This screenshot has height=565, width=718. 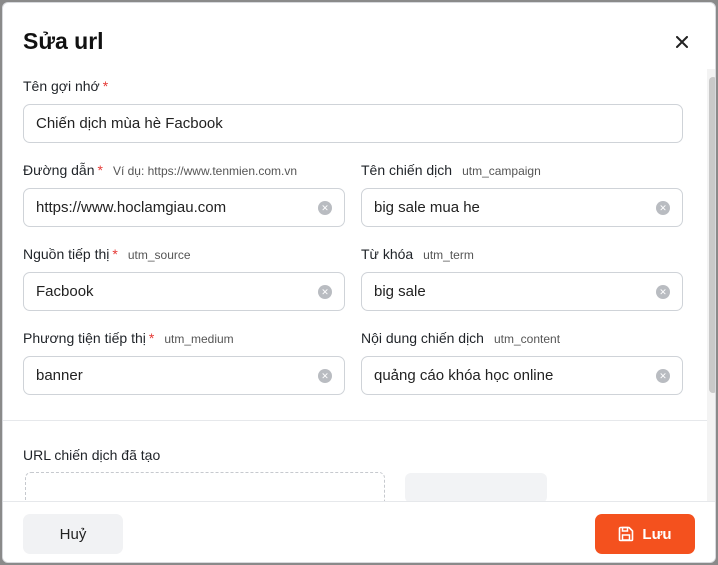 I want to click on content-input, so click(x=515, y=375).